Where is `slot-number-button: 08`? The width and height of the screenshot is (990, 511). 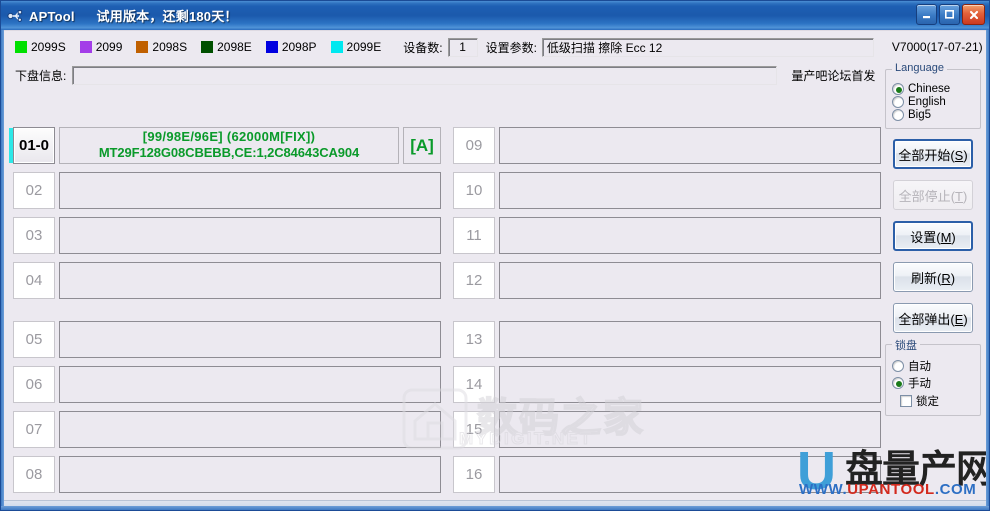 slot-number-button: 08 is located at coordinates (34, 474).